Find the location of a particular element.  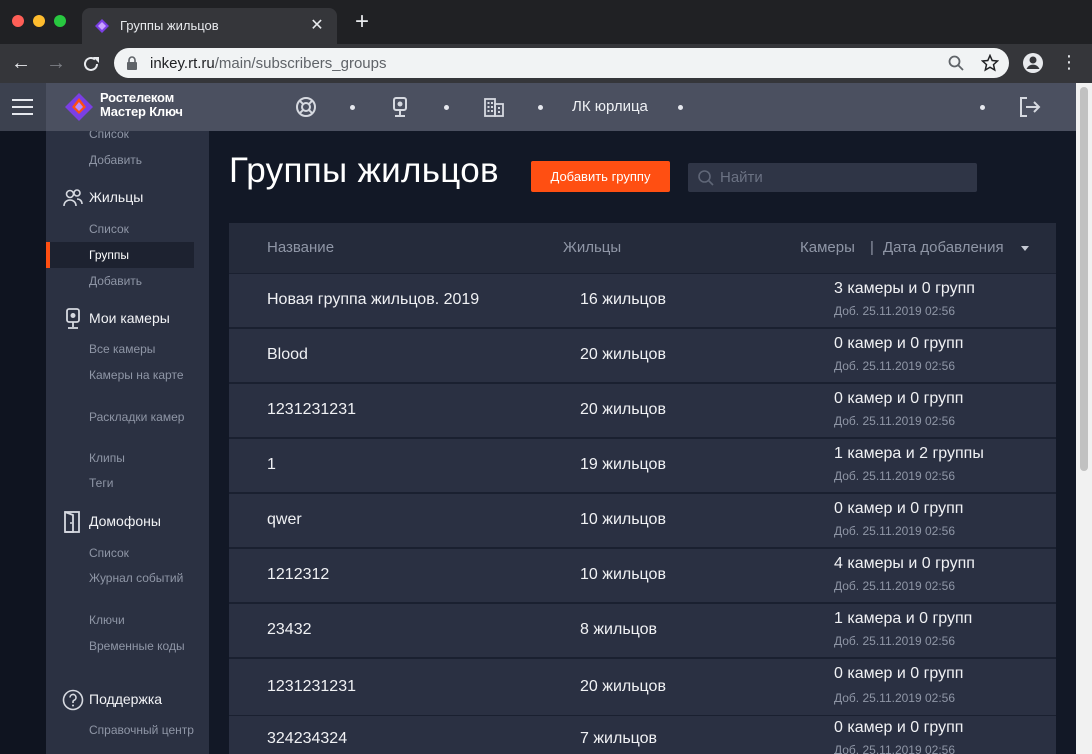

browser-titlebar: Группы жильцов ✕ + is located at coordinates (546, 22).